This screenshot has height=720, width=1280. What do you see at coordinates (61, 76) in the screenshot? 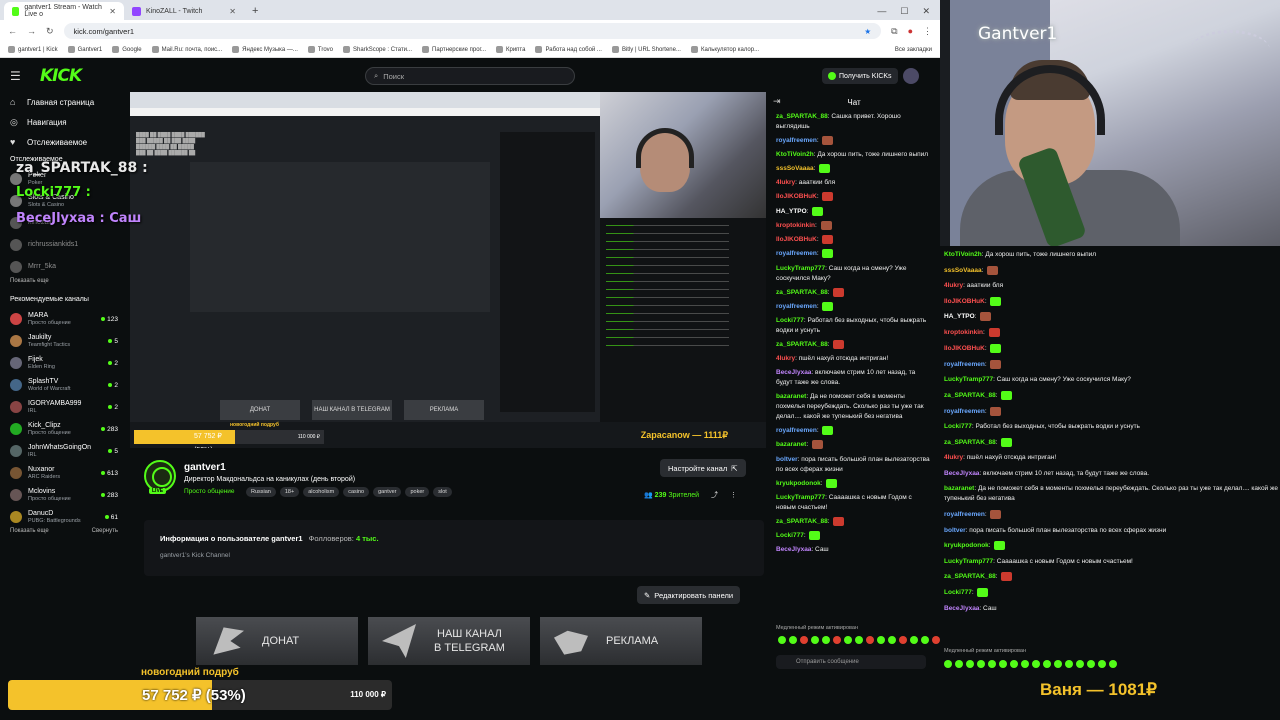
I see `kick-logo: KICK` at bounding box center [61, 76].